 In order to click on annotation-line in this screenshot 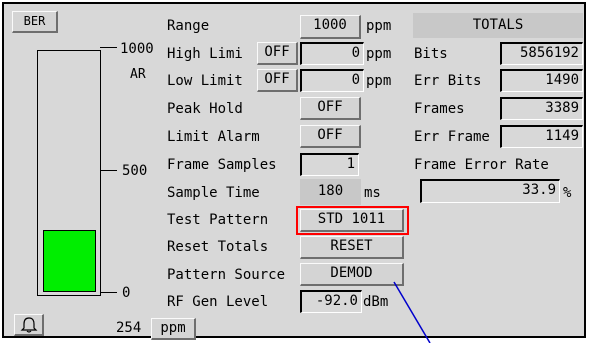, I will do `click(412, 312)`.